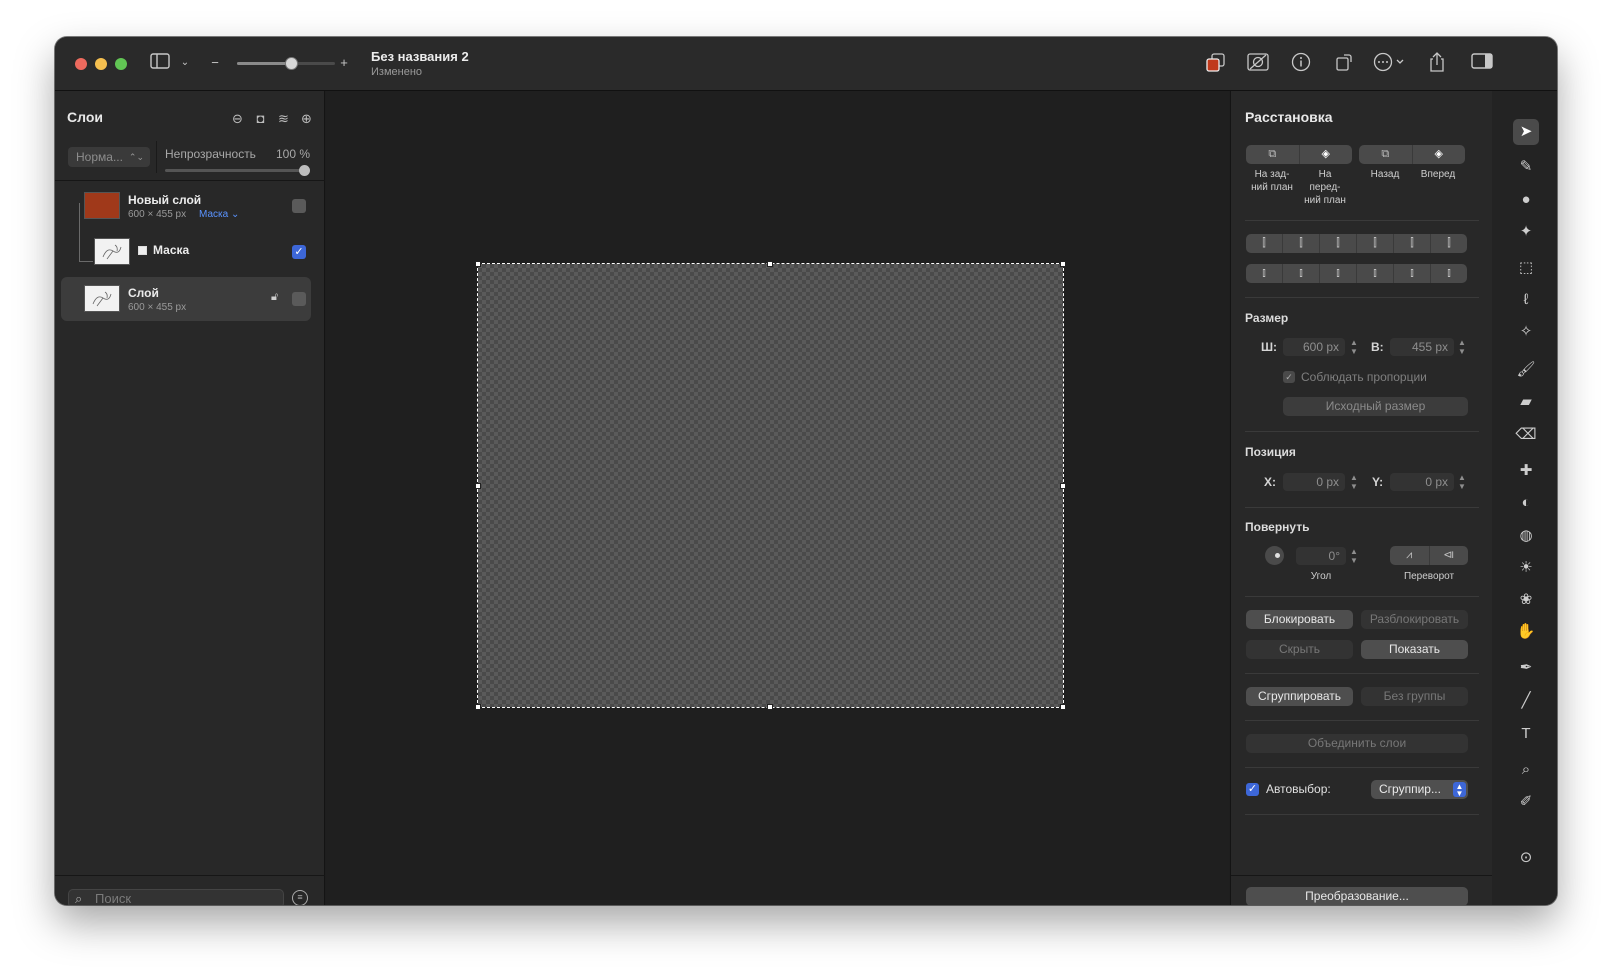  I want to click on resize-handle-top-left, so click(478, 264).